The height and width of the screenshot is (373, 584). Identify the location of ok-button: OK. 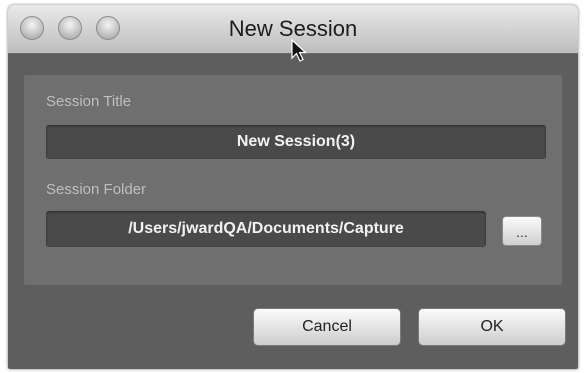
(492, 327).